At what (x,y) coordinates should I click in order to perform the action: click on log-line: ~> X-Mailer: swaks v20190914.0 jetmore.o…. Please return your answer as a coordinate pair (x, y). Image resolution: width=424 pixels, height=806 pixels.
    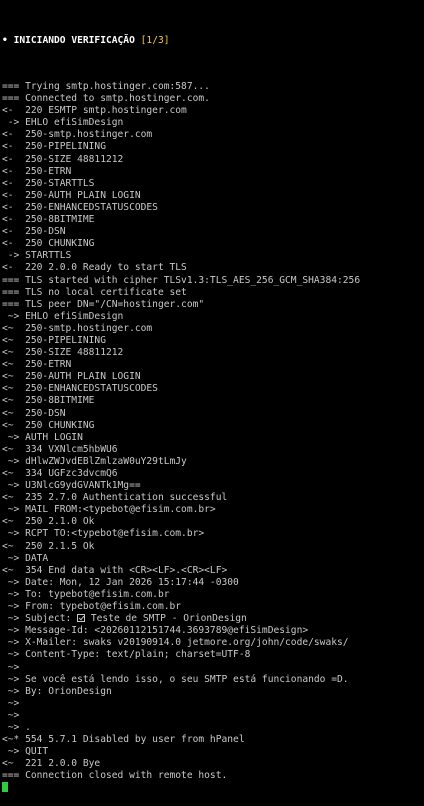
    Looking at the image, I should click on (213, 643).